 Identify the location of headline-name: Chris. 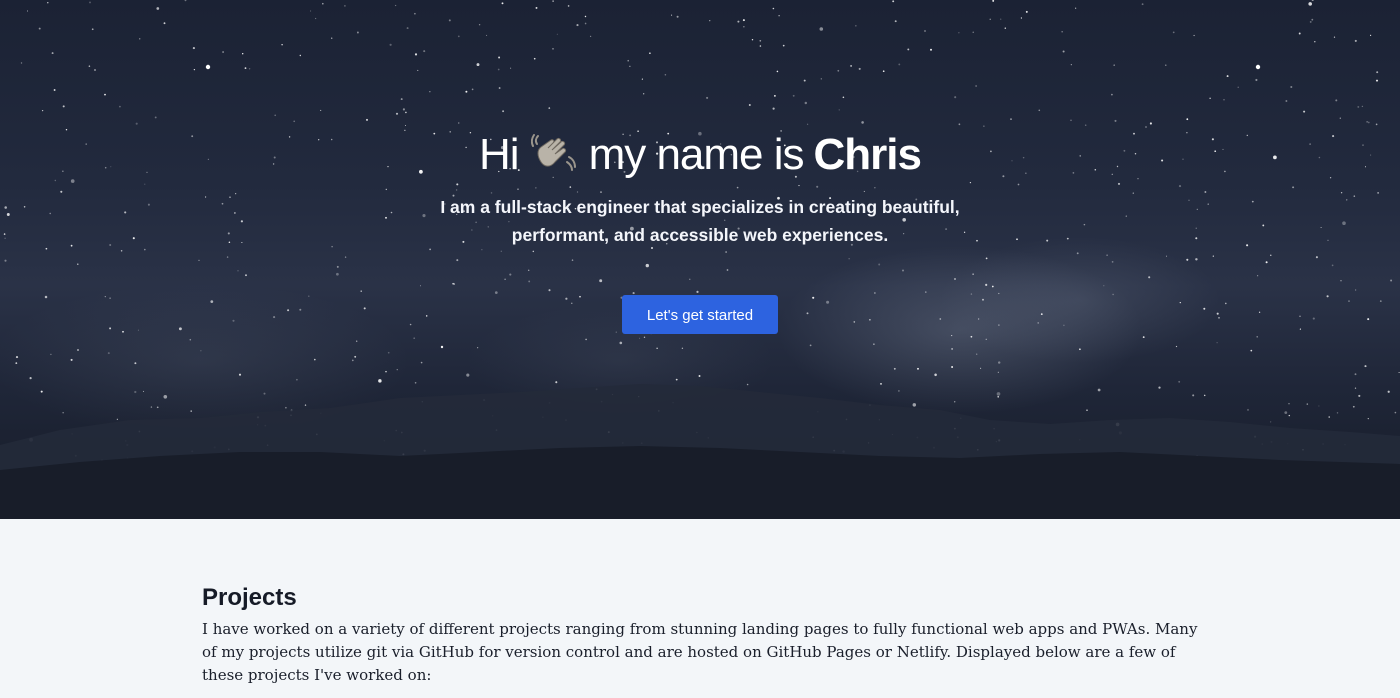
(867, 154).